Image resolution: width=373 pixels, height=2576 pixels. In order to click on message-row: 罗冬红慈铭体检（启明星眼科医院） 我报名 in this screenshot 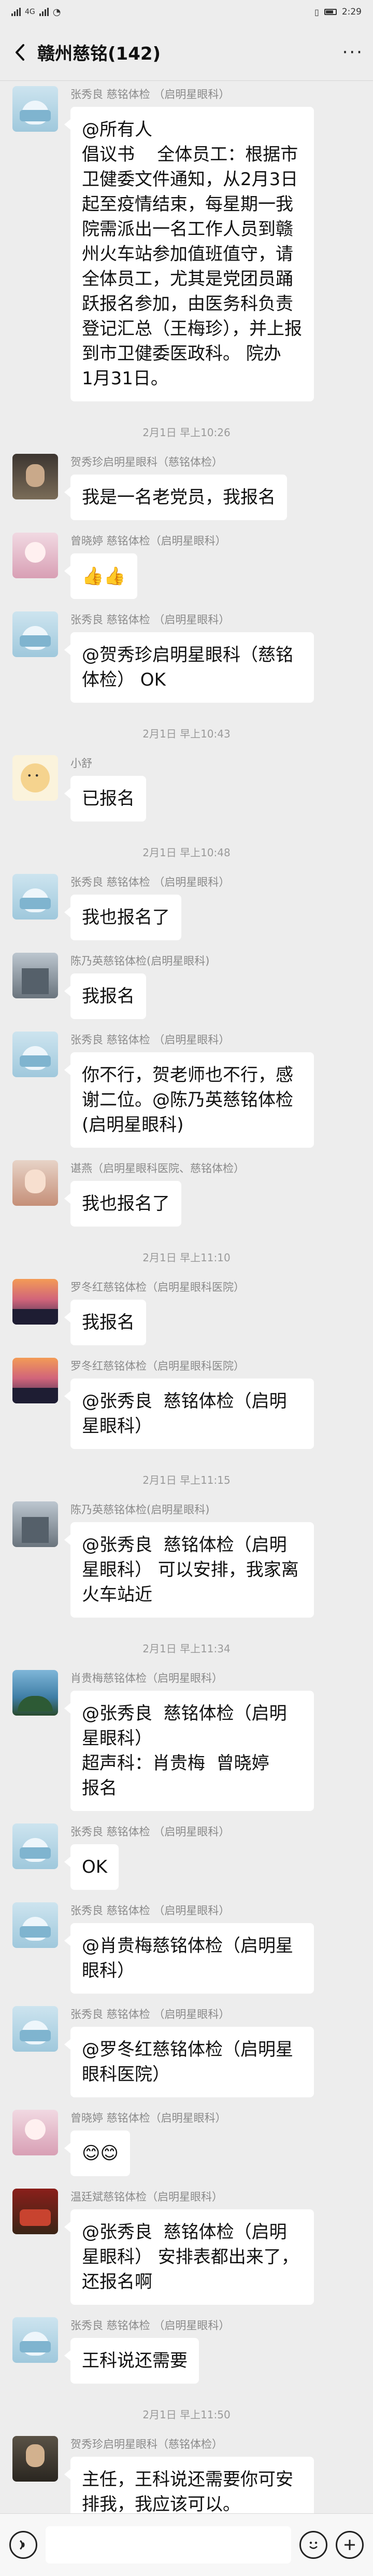, I will do `click(187, 1313)`.